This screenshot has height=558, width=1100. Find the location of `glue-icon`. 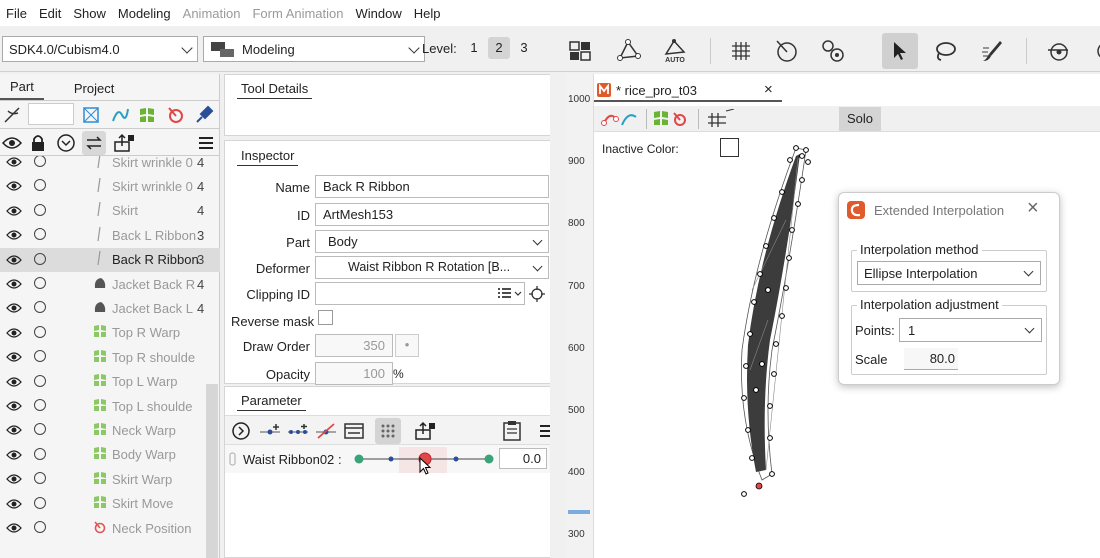

glue-icon is located at coordinates (833, 51).